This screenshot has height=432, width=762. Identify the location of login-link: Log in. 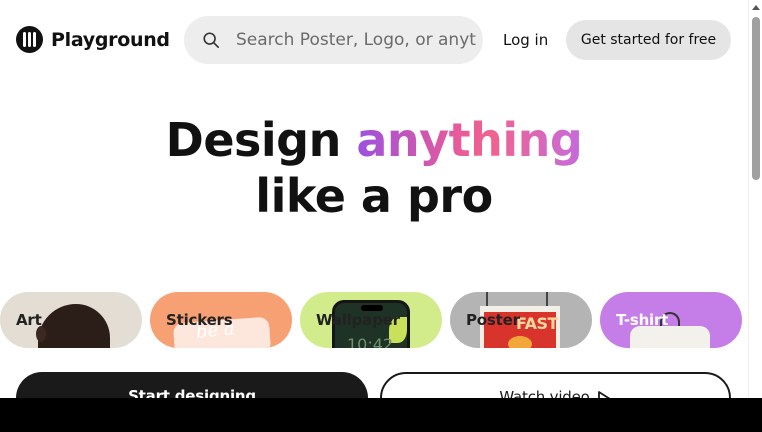
(525, 40).